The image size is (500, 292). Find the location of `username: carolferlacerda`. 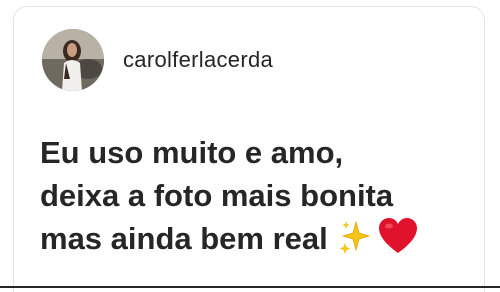

username: carolferlacerda is located at coordinates (198, 60).